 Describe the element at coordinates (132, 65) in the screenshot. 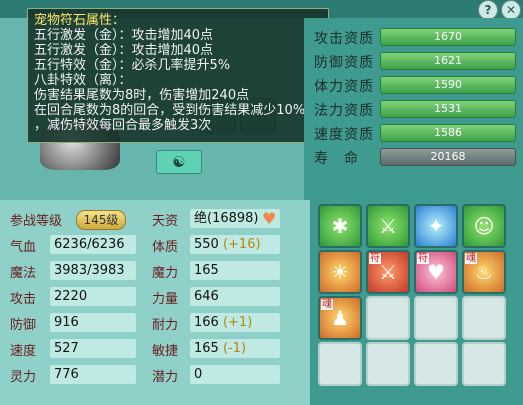

I see `tooltip-line: 五行特效（金）：必杀几率提升5%` at that location.